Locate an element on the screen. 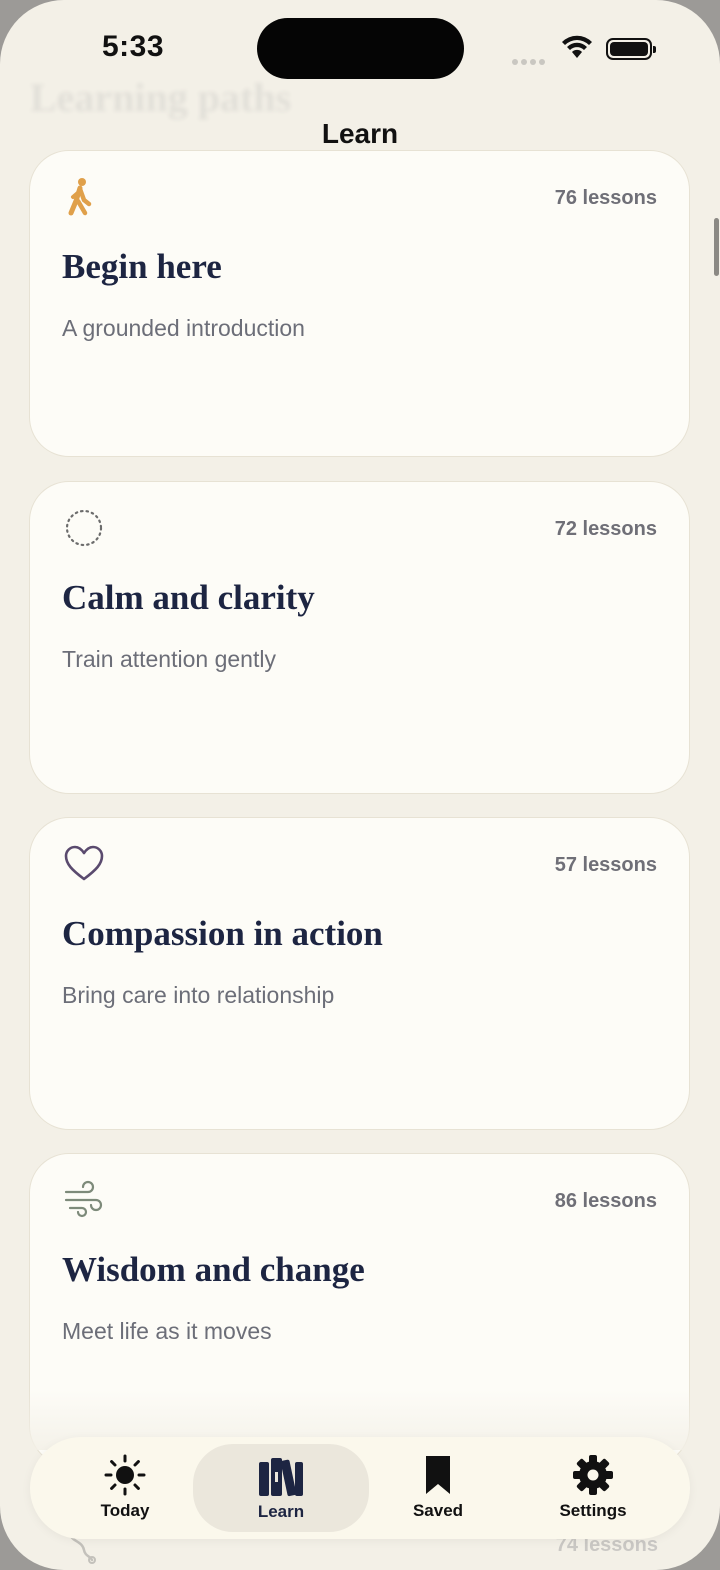  dynamic-island is located at coordinates (360, 48).